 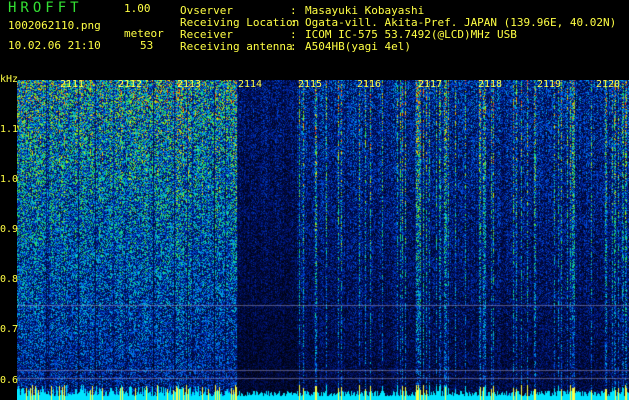 I want to click on info-value-antenna: A504HB(yagi 4el), so click(x=358, y=46).